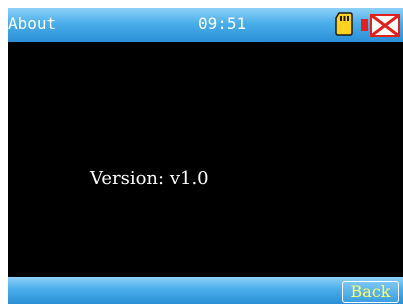 This screenshot has width=403, height=304. I want to click on version-info: Version: v1.0, so click(149, 179).